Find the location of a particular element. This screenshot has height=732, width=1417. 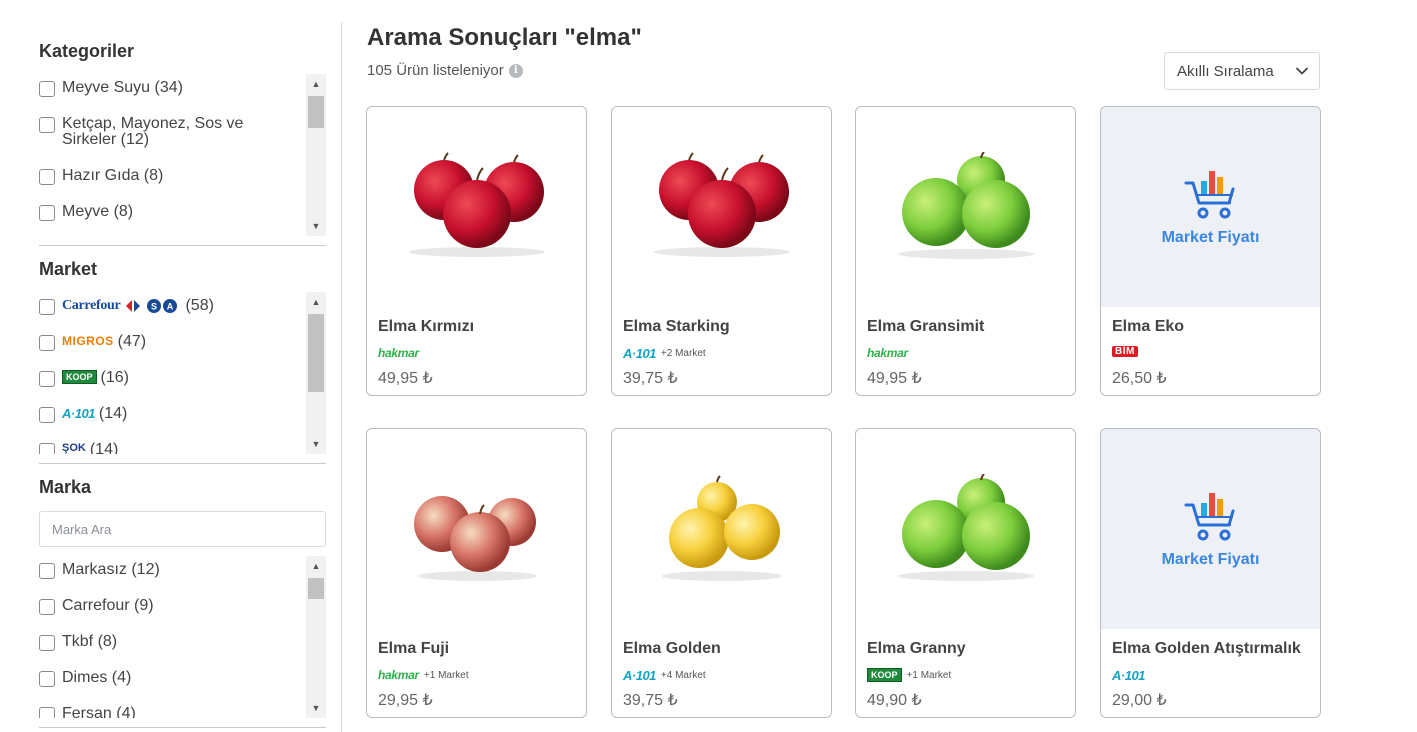

category-item: Meyve Suyu (34) is located at coordinates (169, 88).